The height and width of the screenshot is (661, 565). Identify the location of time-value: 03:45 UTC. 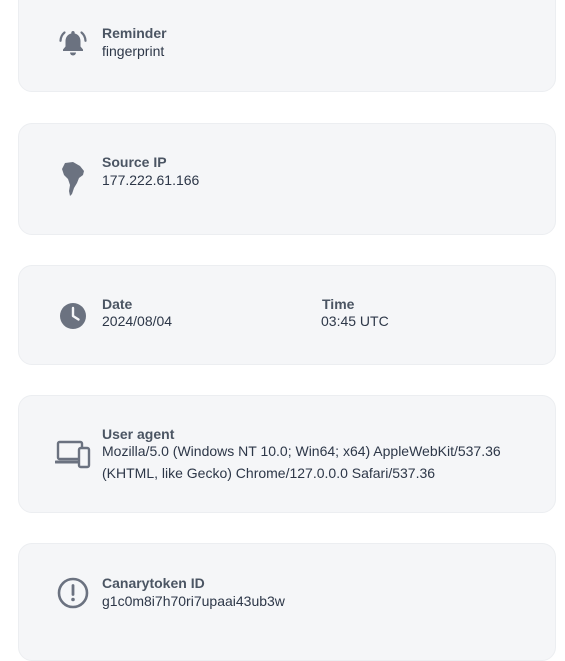
(355, 321).